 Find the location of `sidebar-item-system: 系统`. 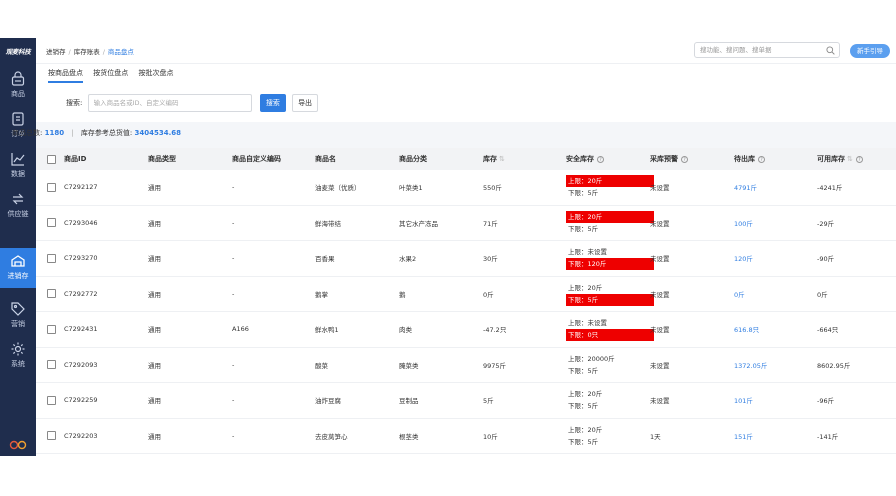

sidebar-item-system: 系统 is located at coordinates (18, 355).